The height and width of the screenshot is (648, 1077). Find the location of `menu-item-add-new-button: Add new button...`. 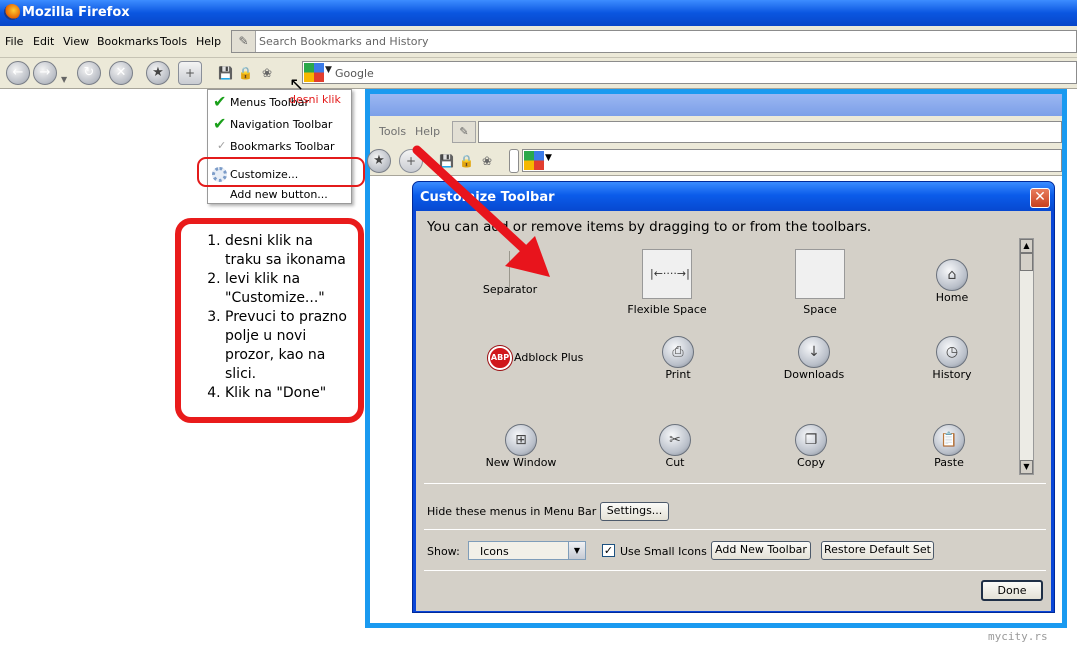

menu-item-add-new-button: Add new button... is located at coordinates (279, 194).